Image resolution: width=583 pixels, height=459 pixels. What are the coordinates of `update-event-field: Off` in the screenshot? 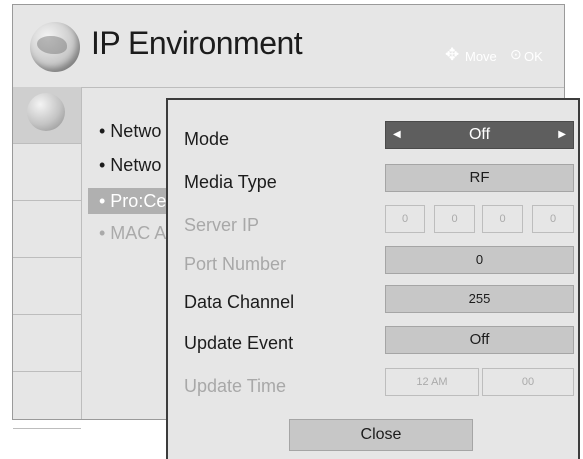 It's located at (479, 340).